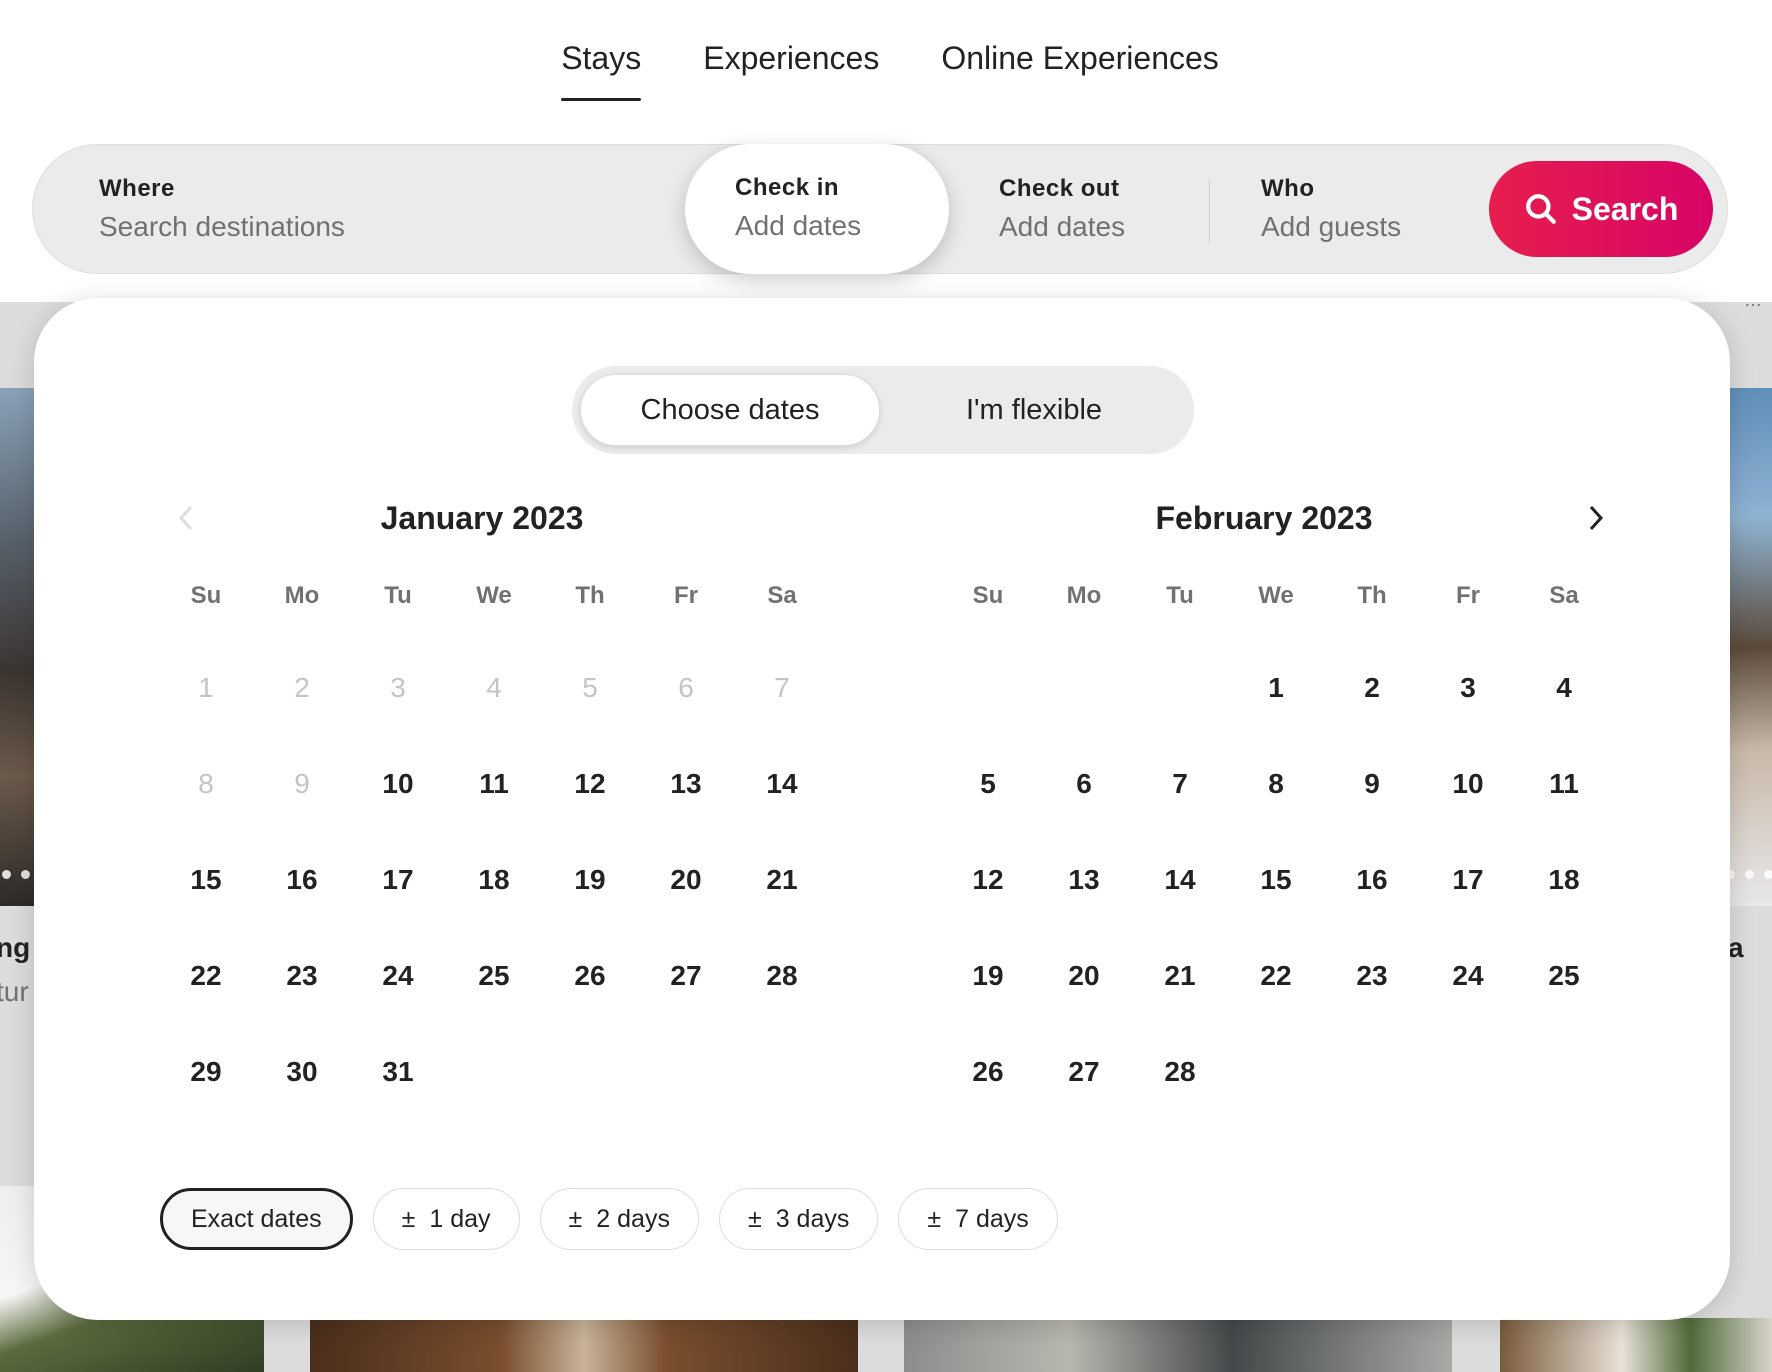  Describe the element at coordinates (391, 227) in the screenshot. I see `where-input: Search destinations` at that location.